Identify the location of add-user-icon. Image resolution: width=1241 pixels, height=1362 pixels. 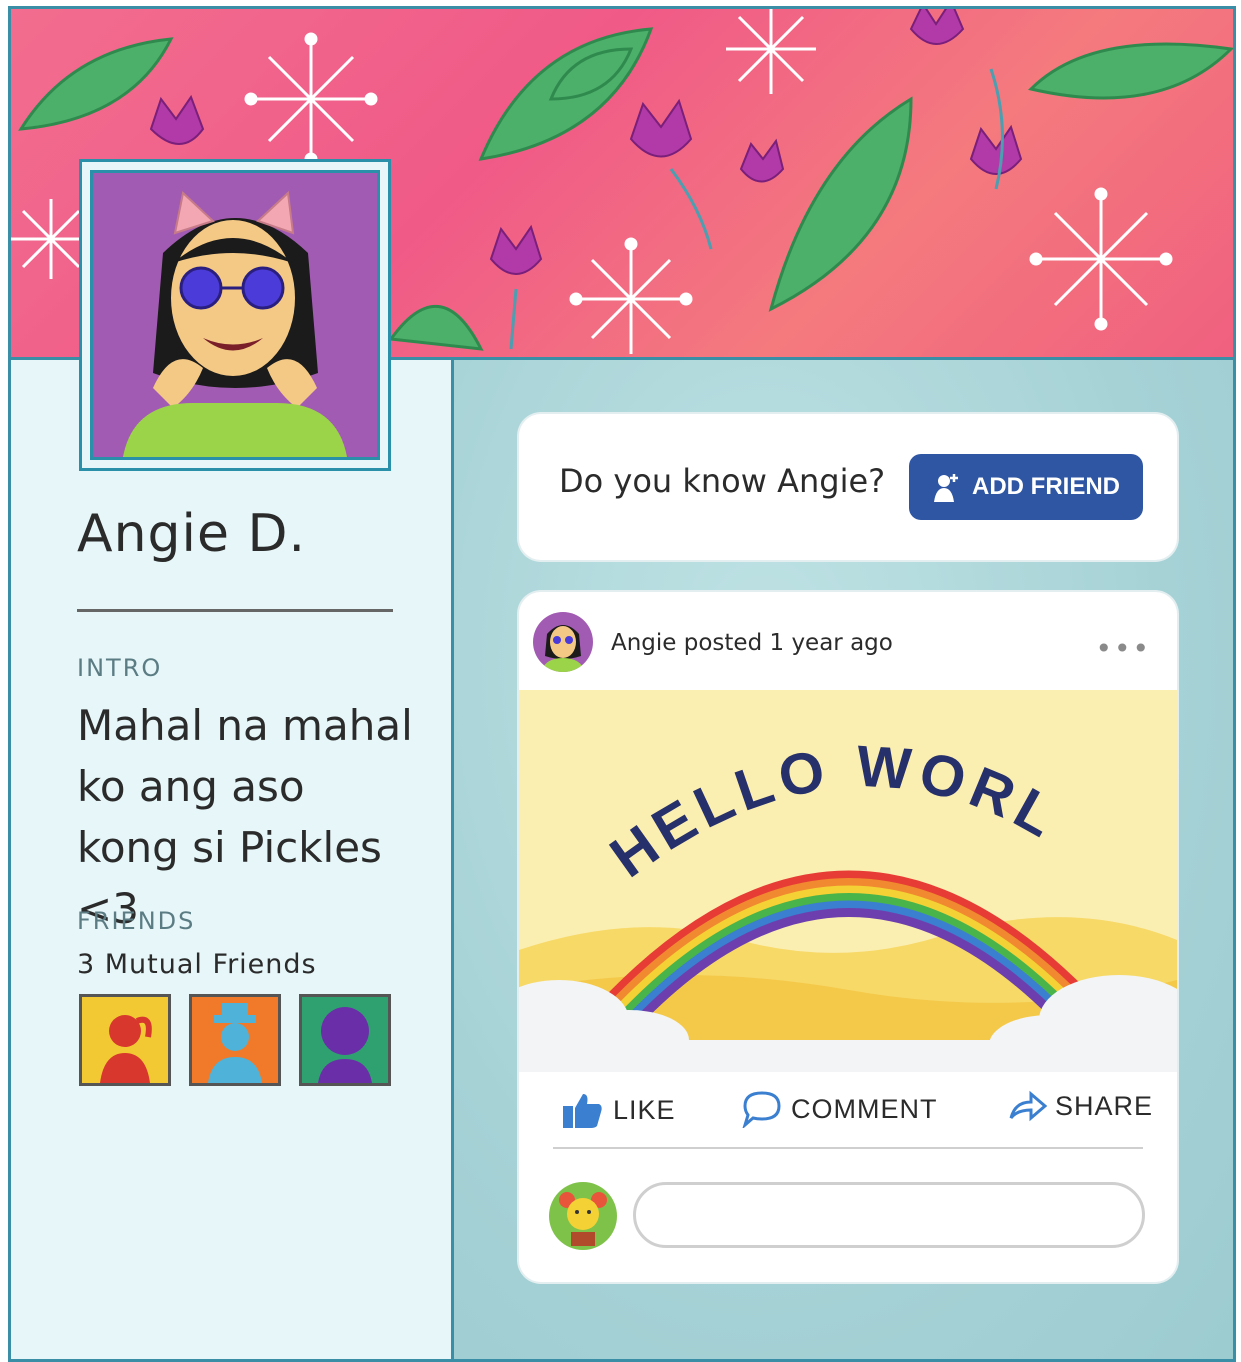
(946, 488).